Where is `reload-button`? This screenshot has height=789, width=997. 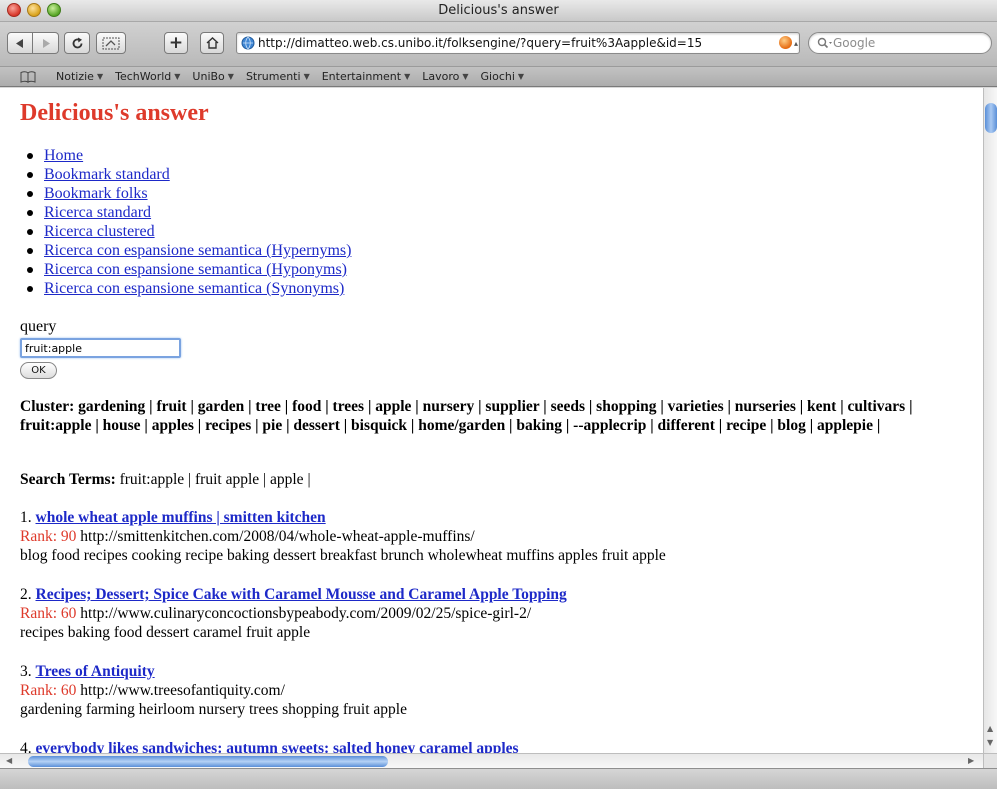
reload-button is located at coordinates (77, 43).